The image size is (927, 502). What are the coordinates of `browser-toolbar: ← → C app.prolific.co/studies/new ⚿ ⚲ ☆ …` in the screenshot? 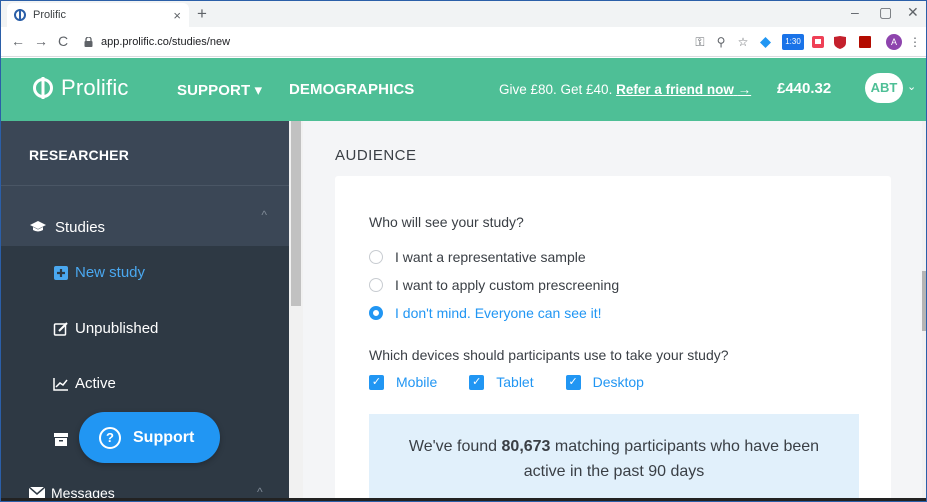 It's located at (463, 42).